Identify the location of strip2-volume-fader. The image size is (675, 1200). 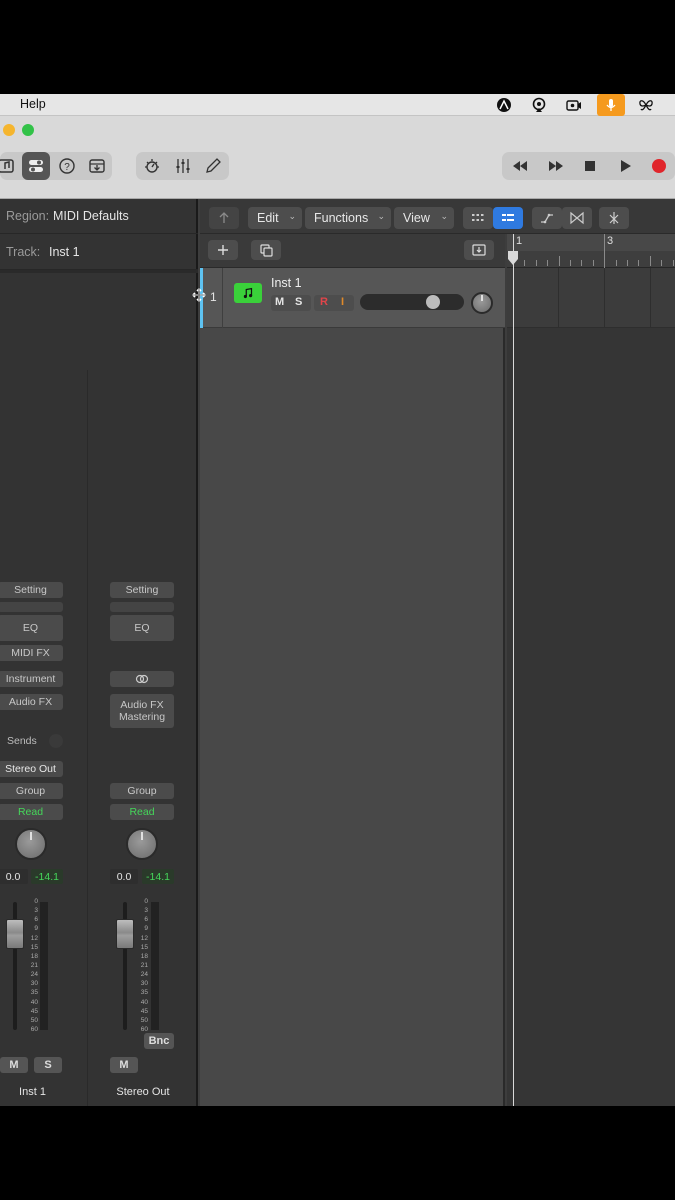
(125, 934).